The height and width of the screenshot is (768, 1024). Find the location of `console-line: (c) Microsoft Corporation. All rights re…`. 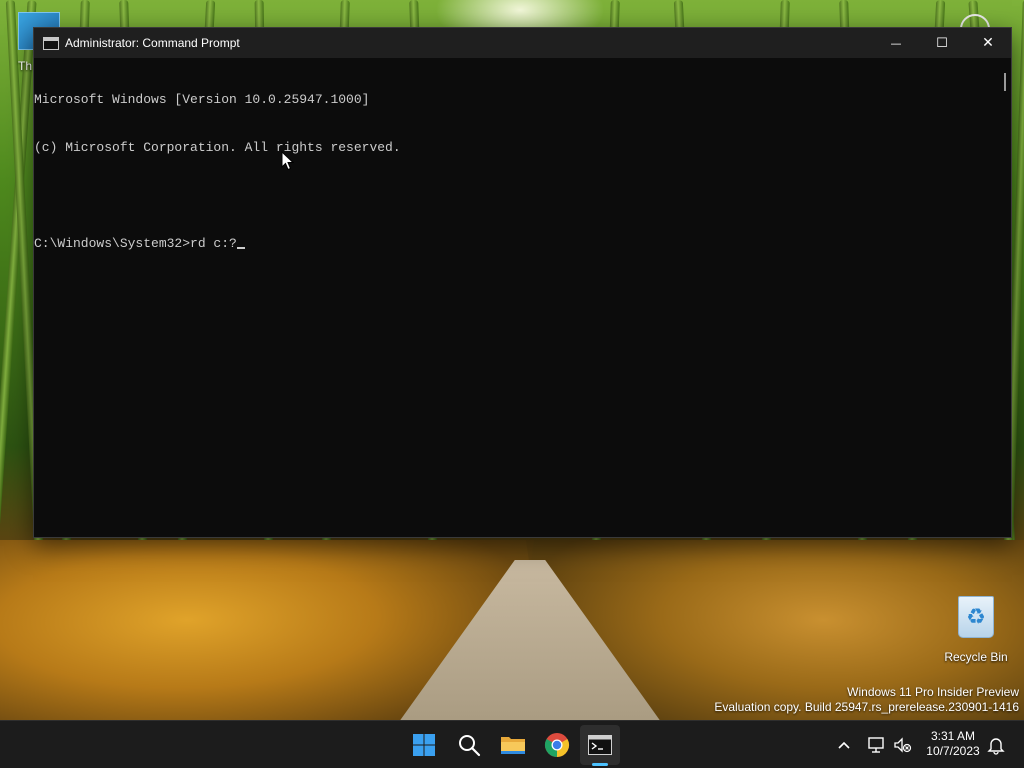

console-line: (c) Microsoft Corporation. All rights re… is located at coordinates (217, 147).